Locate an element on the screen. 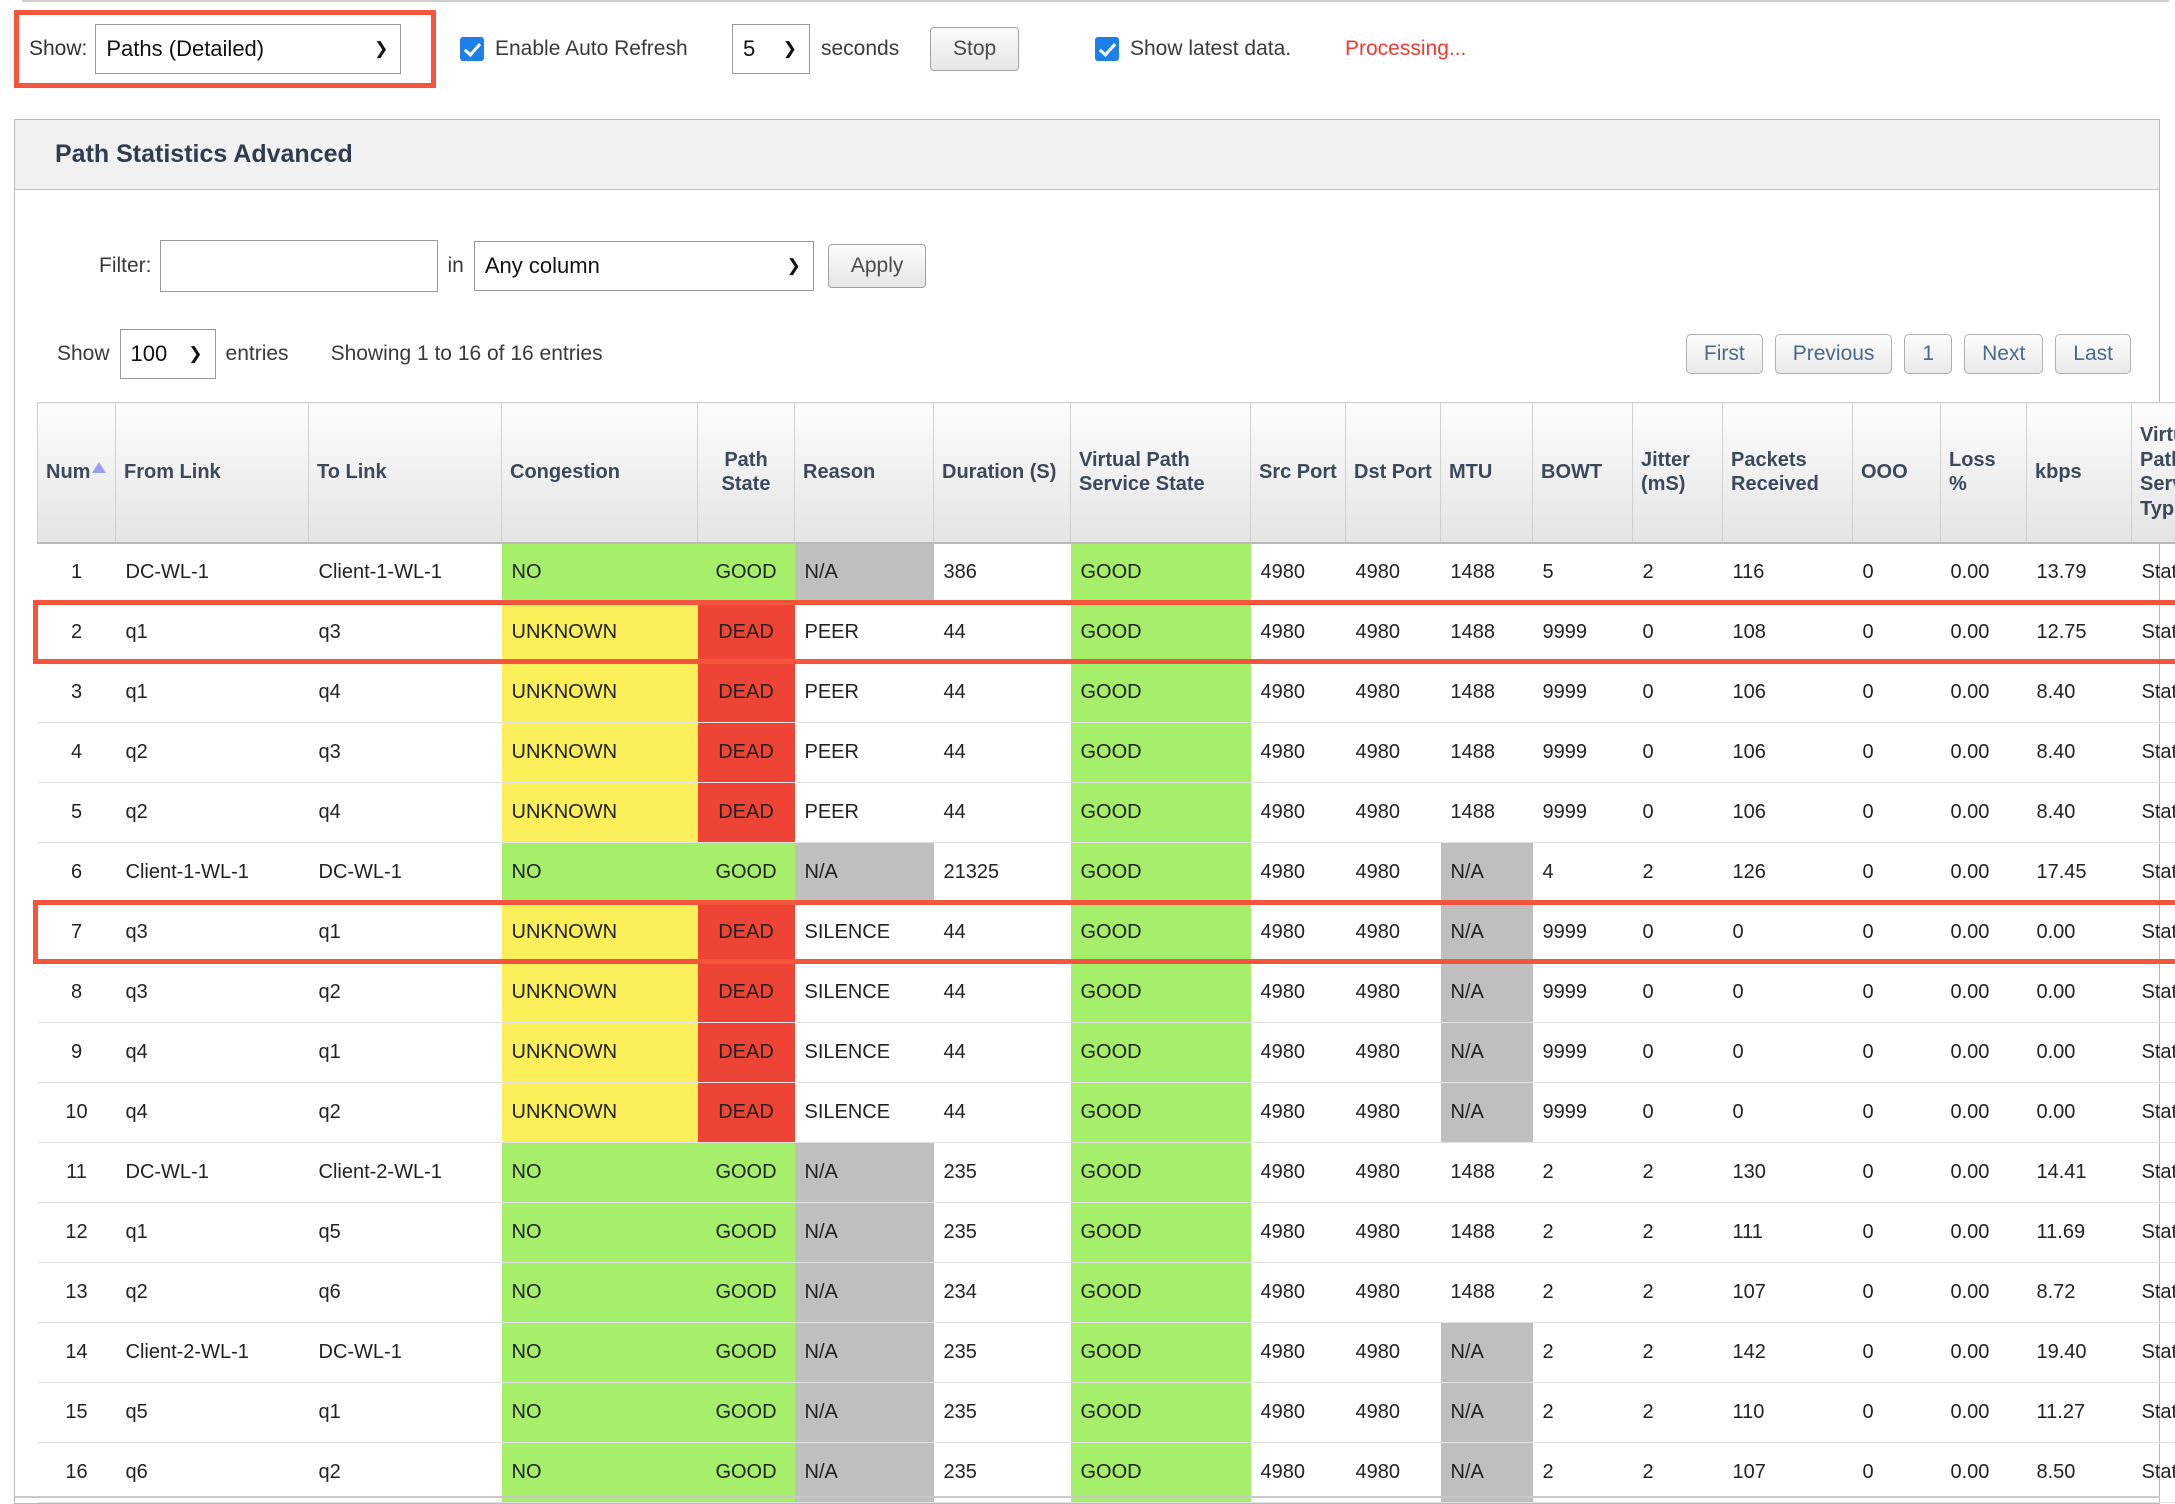  col-header-from-link: From Link is located at coordinates (212, 473).